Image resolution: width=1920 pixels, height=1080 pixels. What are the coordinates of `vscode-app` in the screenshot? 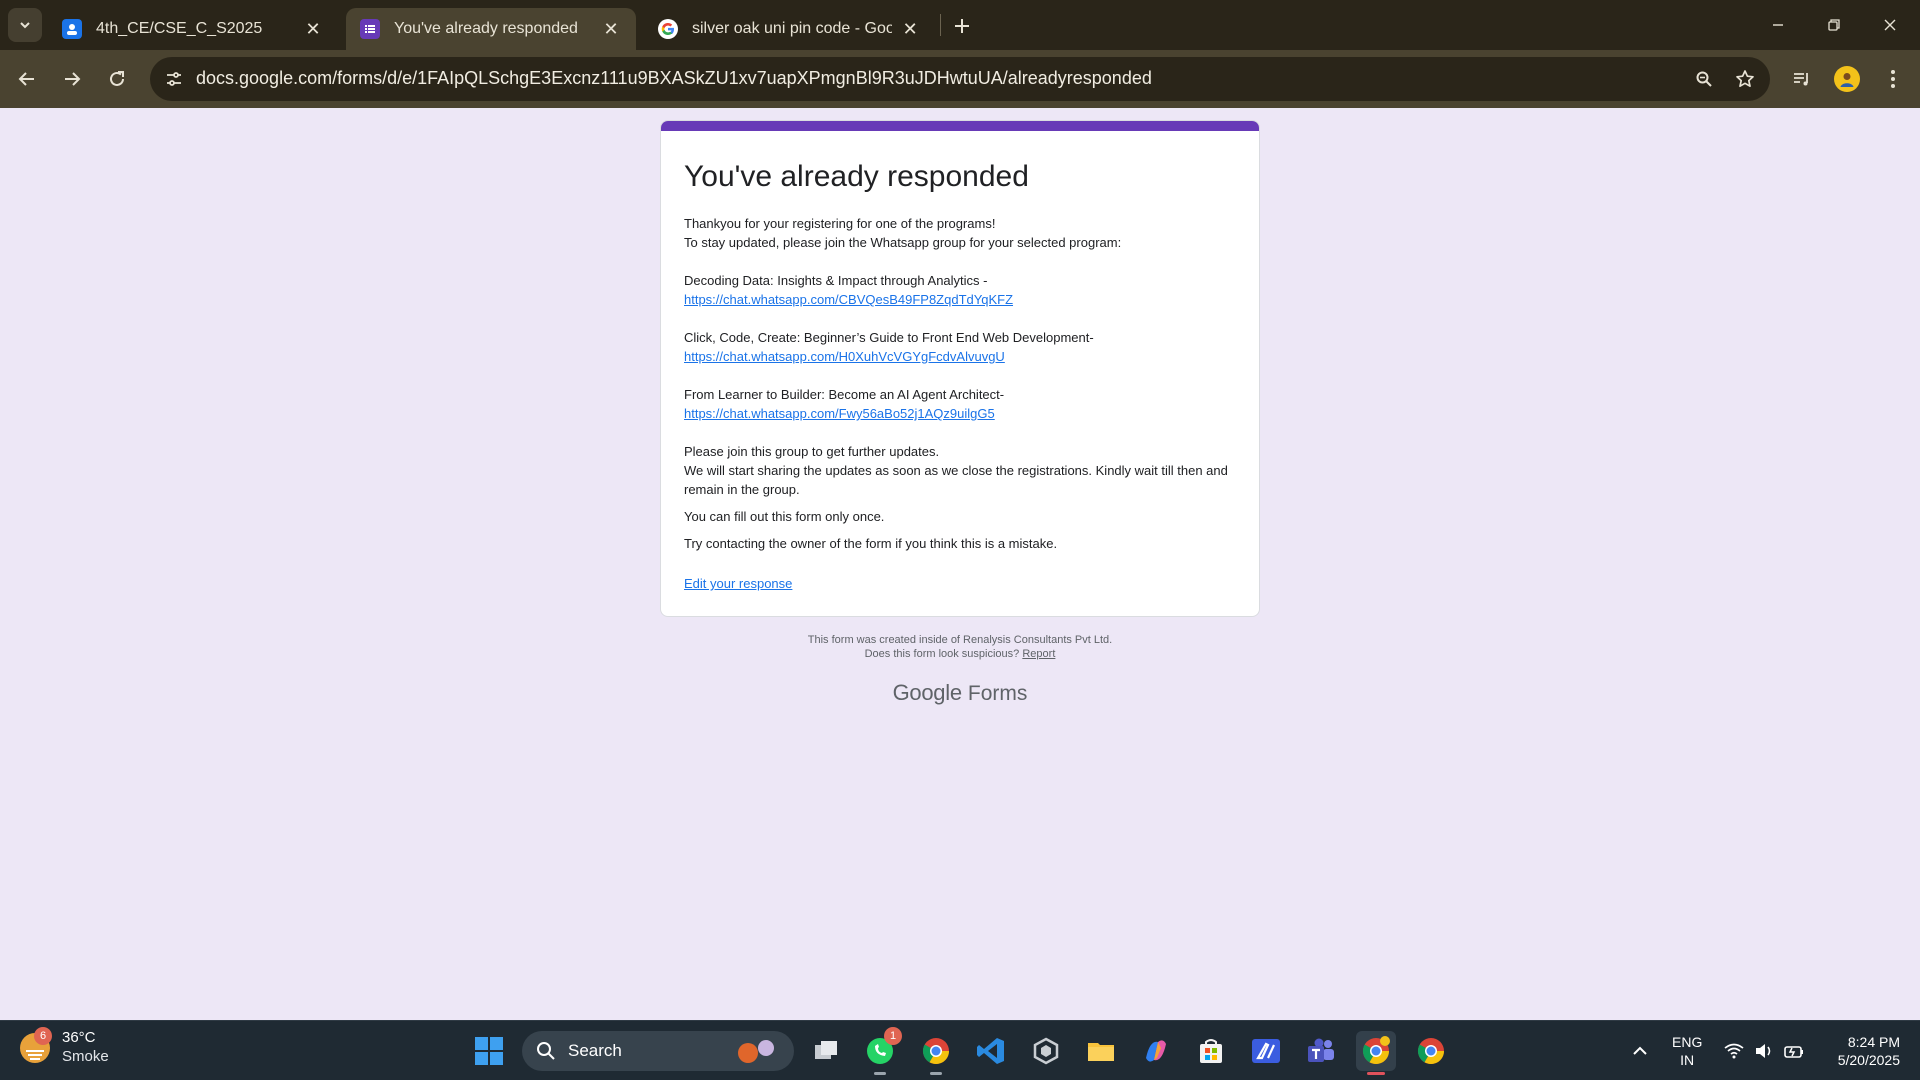 It's located at (991, 1051).